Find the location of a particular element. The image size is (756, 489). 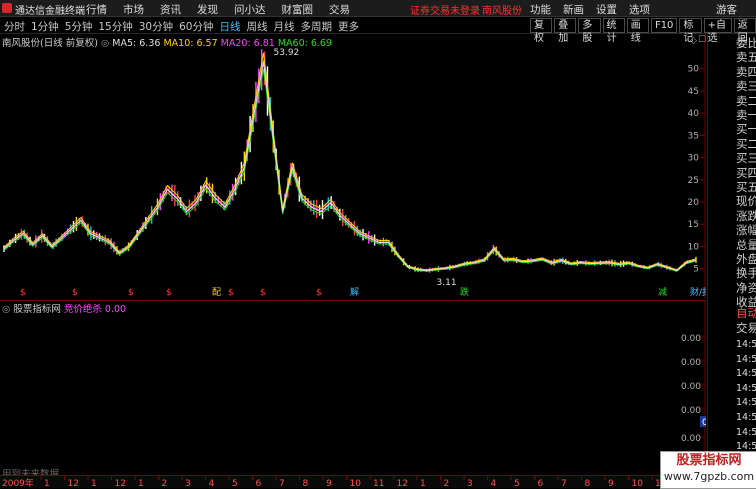

auto-trade-label: 自动 is located at coordinates (746, 313).